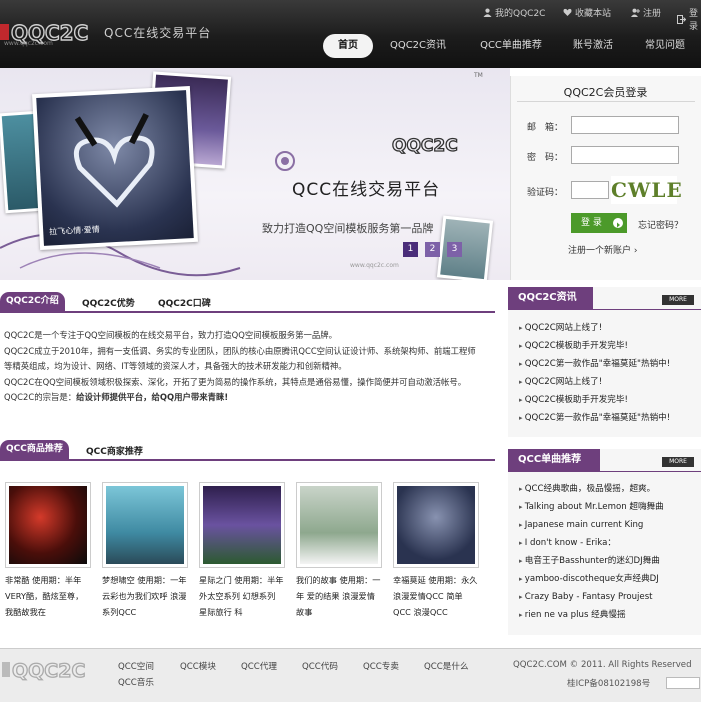 This screenshot has width=701, height=702. I want to click on song-item: 电音王子Basshunter的迷幻DJ舞曲, so click(609, 561).